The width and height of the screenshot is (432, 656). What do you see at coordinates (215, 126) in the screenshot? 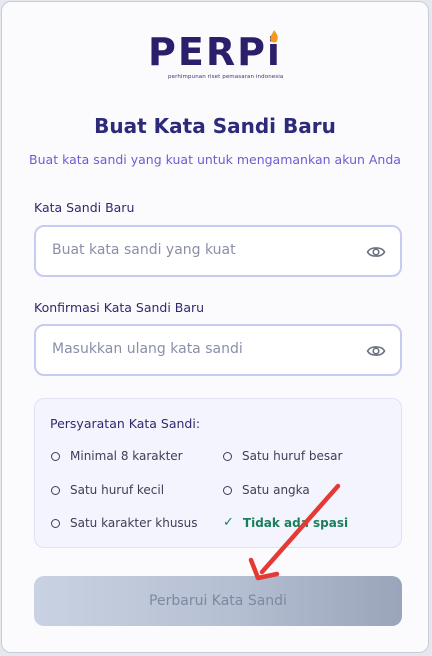
I see `page-title: Buat Kata Sandi Baru` at bounding box center [215, 126].